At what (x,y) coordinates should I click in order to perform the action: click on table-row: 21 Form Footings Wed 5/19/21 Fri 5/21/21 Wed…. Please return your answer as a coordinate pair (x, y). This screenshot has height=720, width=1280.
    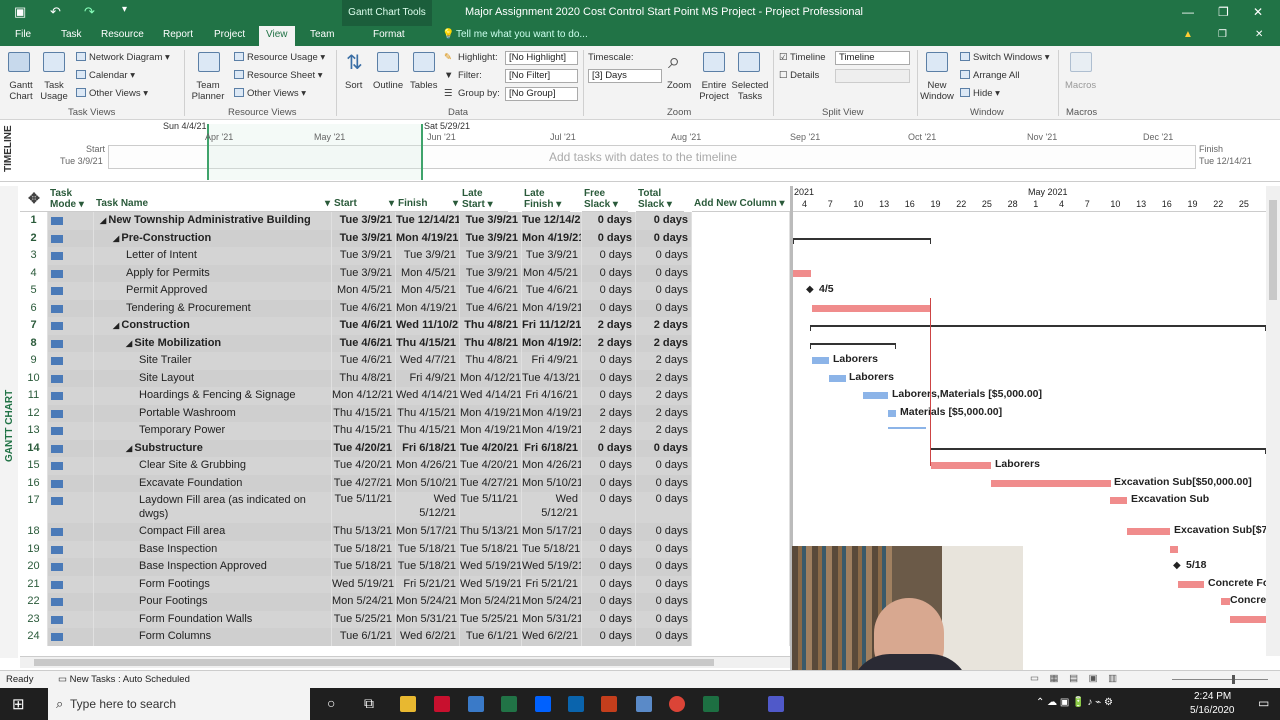
    Looking at the image, I should click on (405, 584).